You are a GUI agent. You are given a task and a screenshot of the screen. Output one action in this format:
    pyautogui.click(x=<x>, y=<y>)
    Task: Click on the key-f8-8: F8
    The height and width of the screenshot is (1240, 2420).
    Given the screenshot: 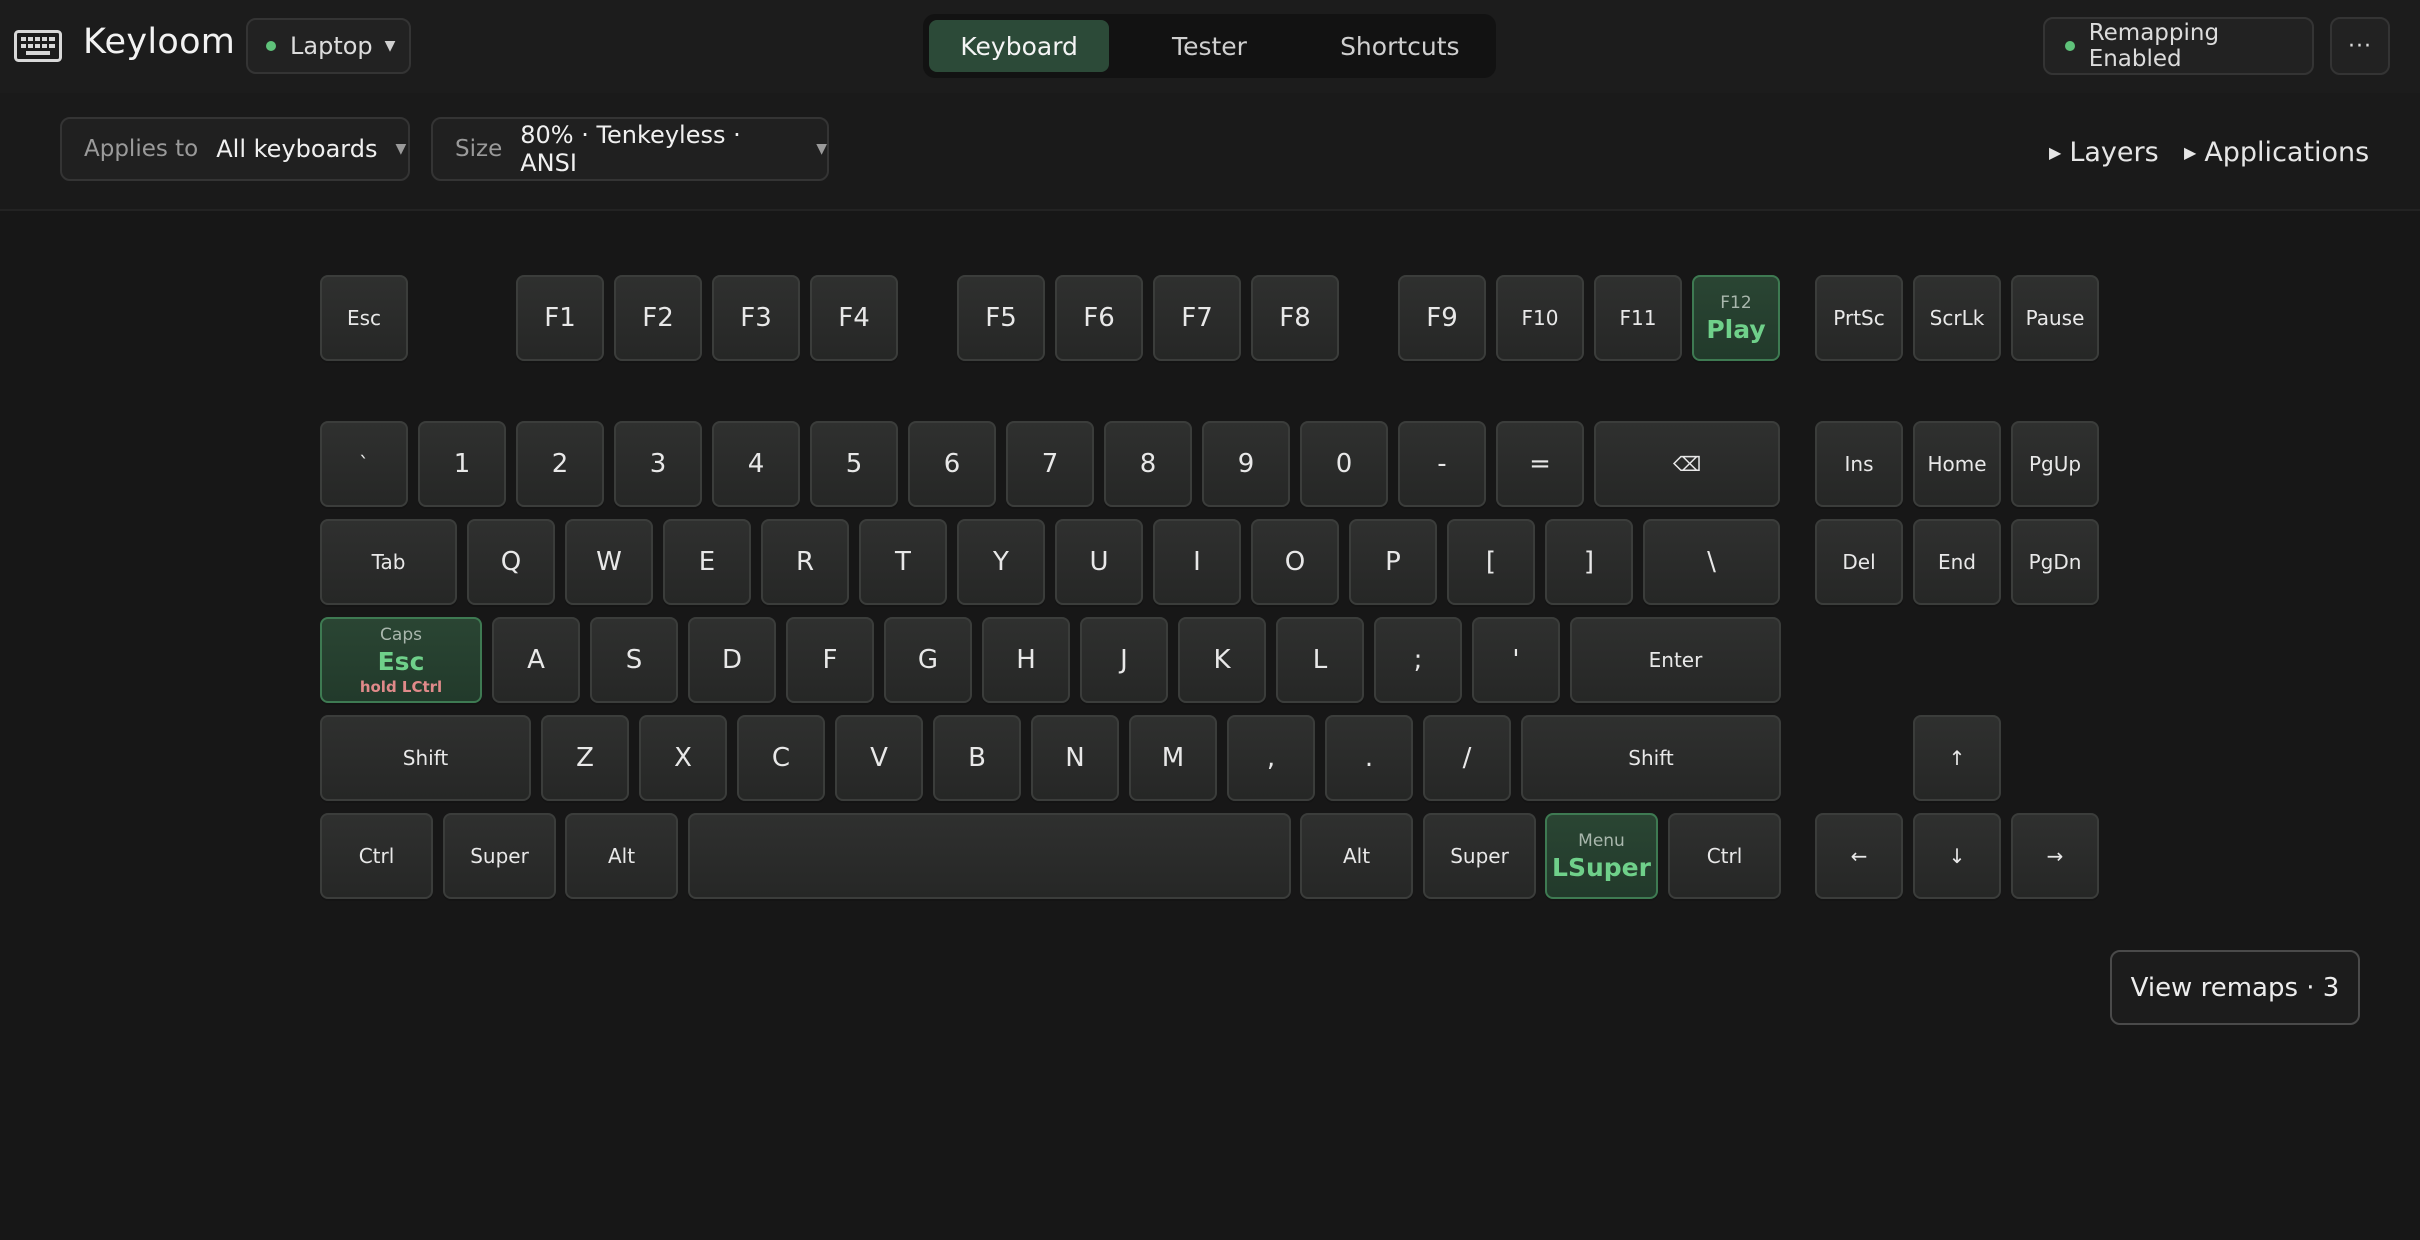 What is the action you would take?
    pyautogui.click(x=1295, y=318)
    